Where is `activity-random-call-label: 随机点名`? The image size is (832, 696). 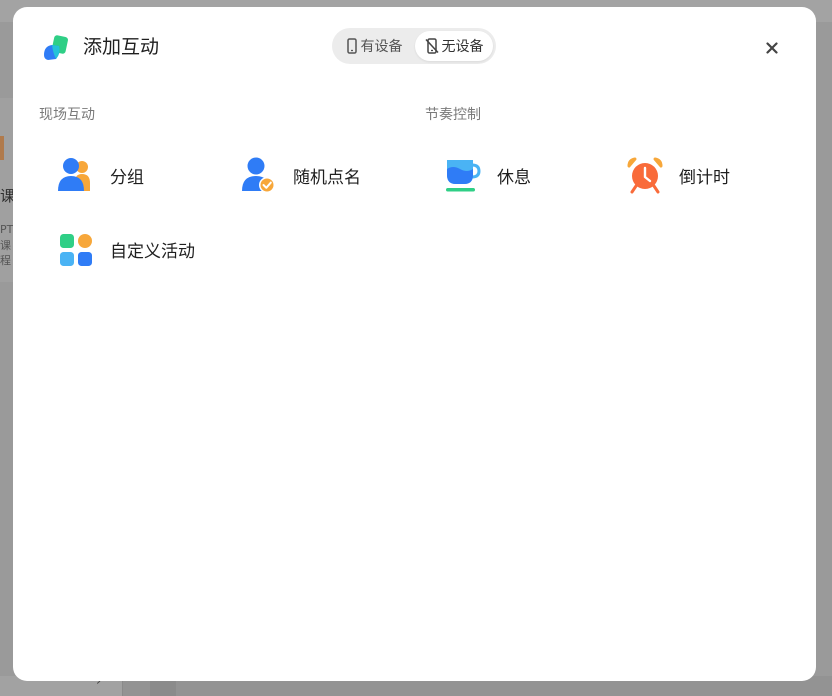 activity-random-call-label: 随机点名 is located at coordinates (327, 177).